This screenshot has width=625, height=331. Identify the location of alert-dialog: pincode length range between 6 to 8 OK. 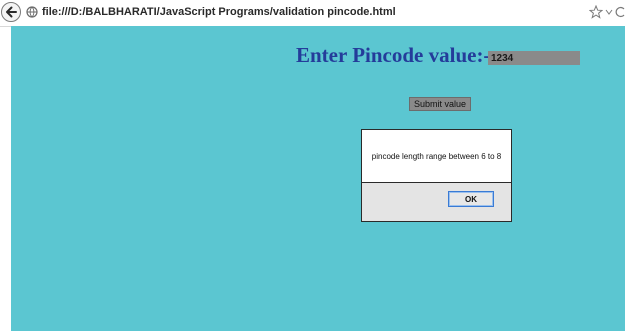
(436, 175).